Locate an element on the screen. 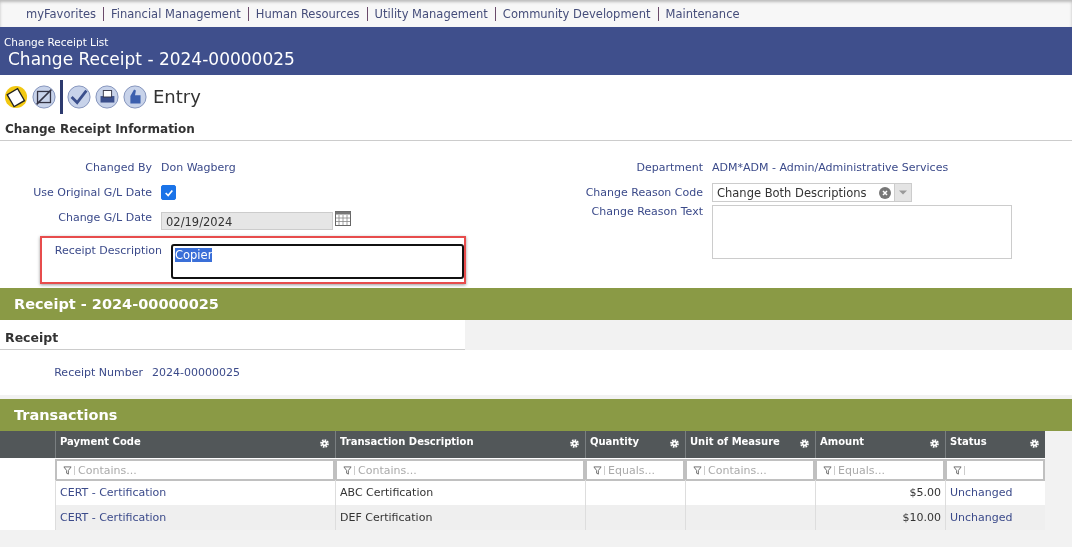  filter-field is located at coordinates (995, 470).